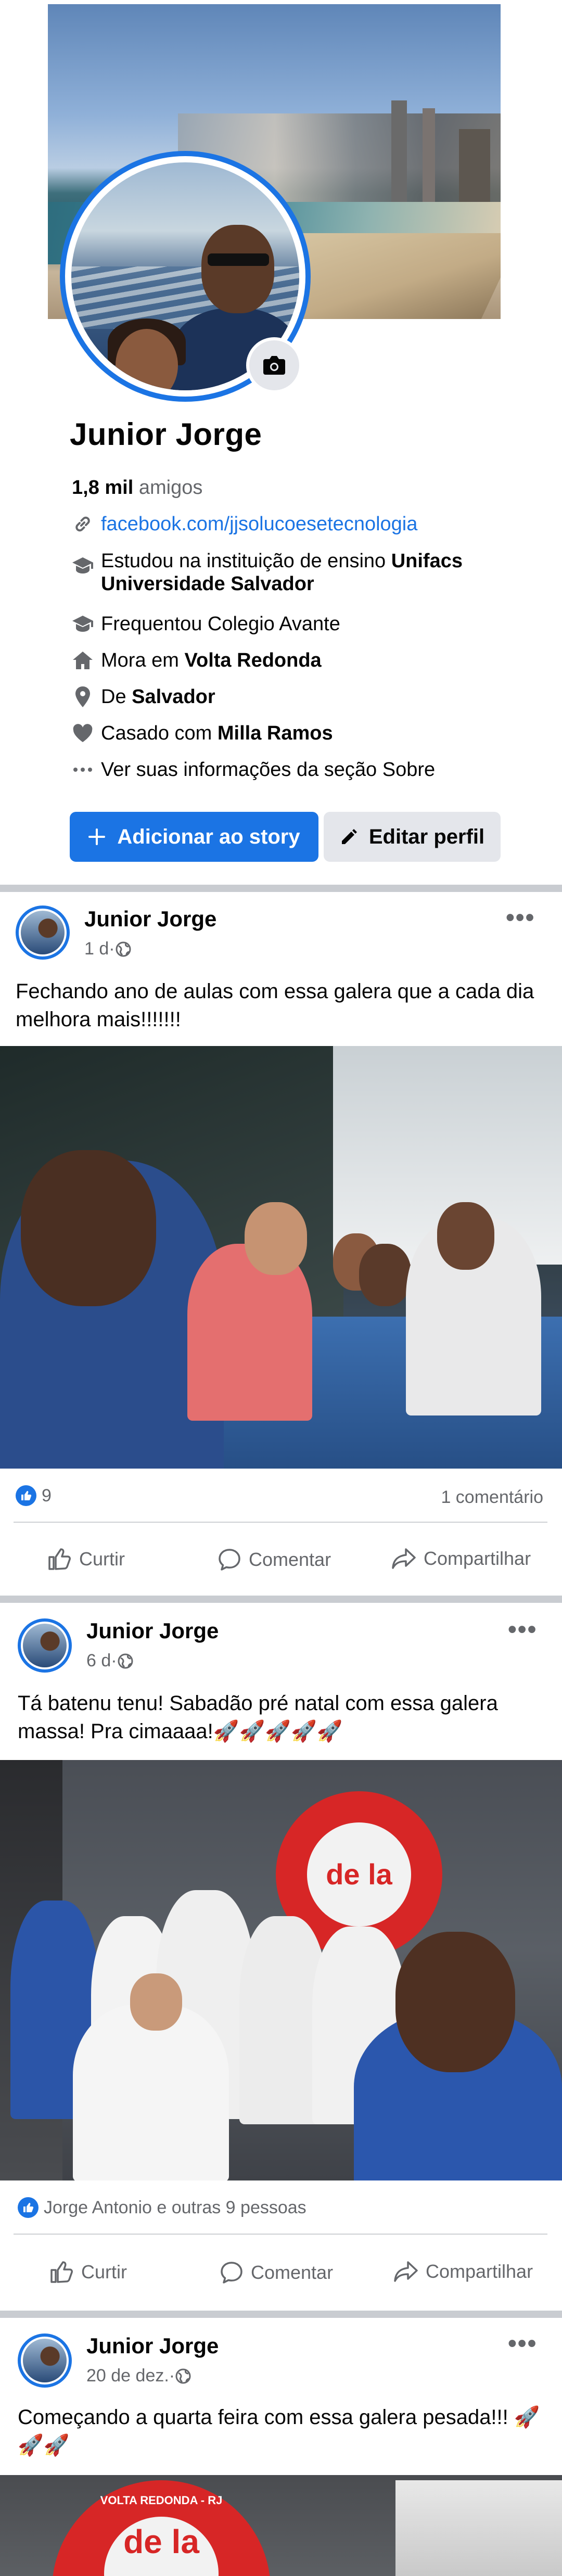 This screenshot has width=562, height=2576. Describe the element at coordinates (138, 2376) in the screenshot. I see `post-timestamp: 20 de dez. ·` at that location.